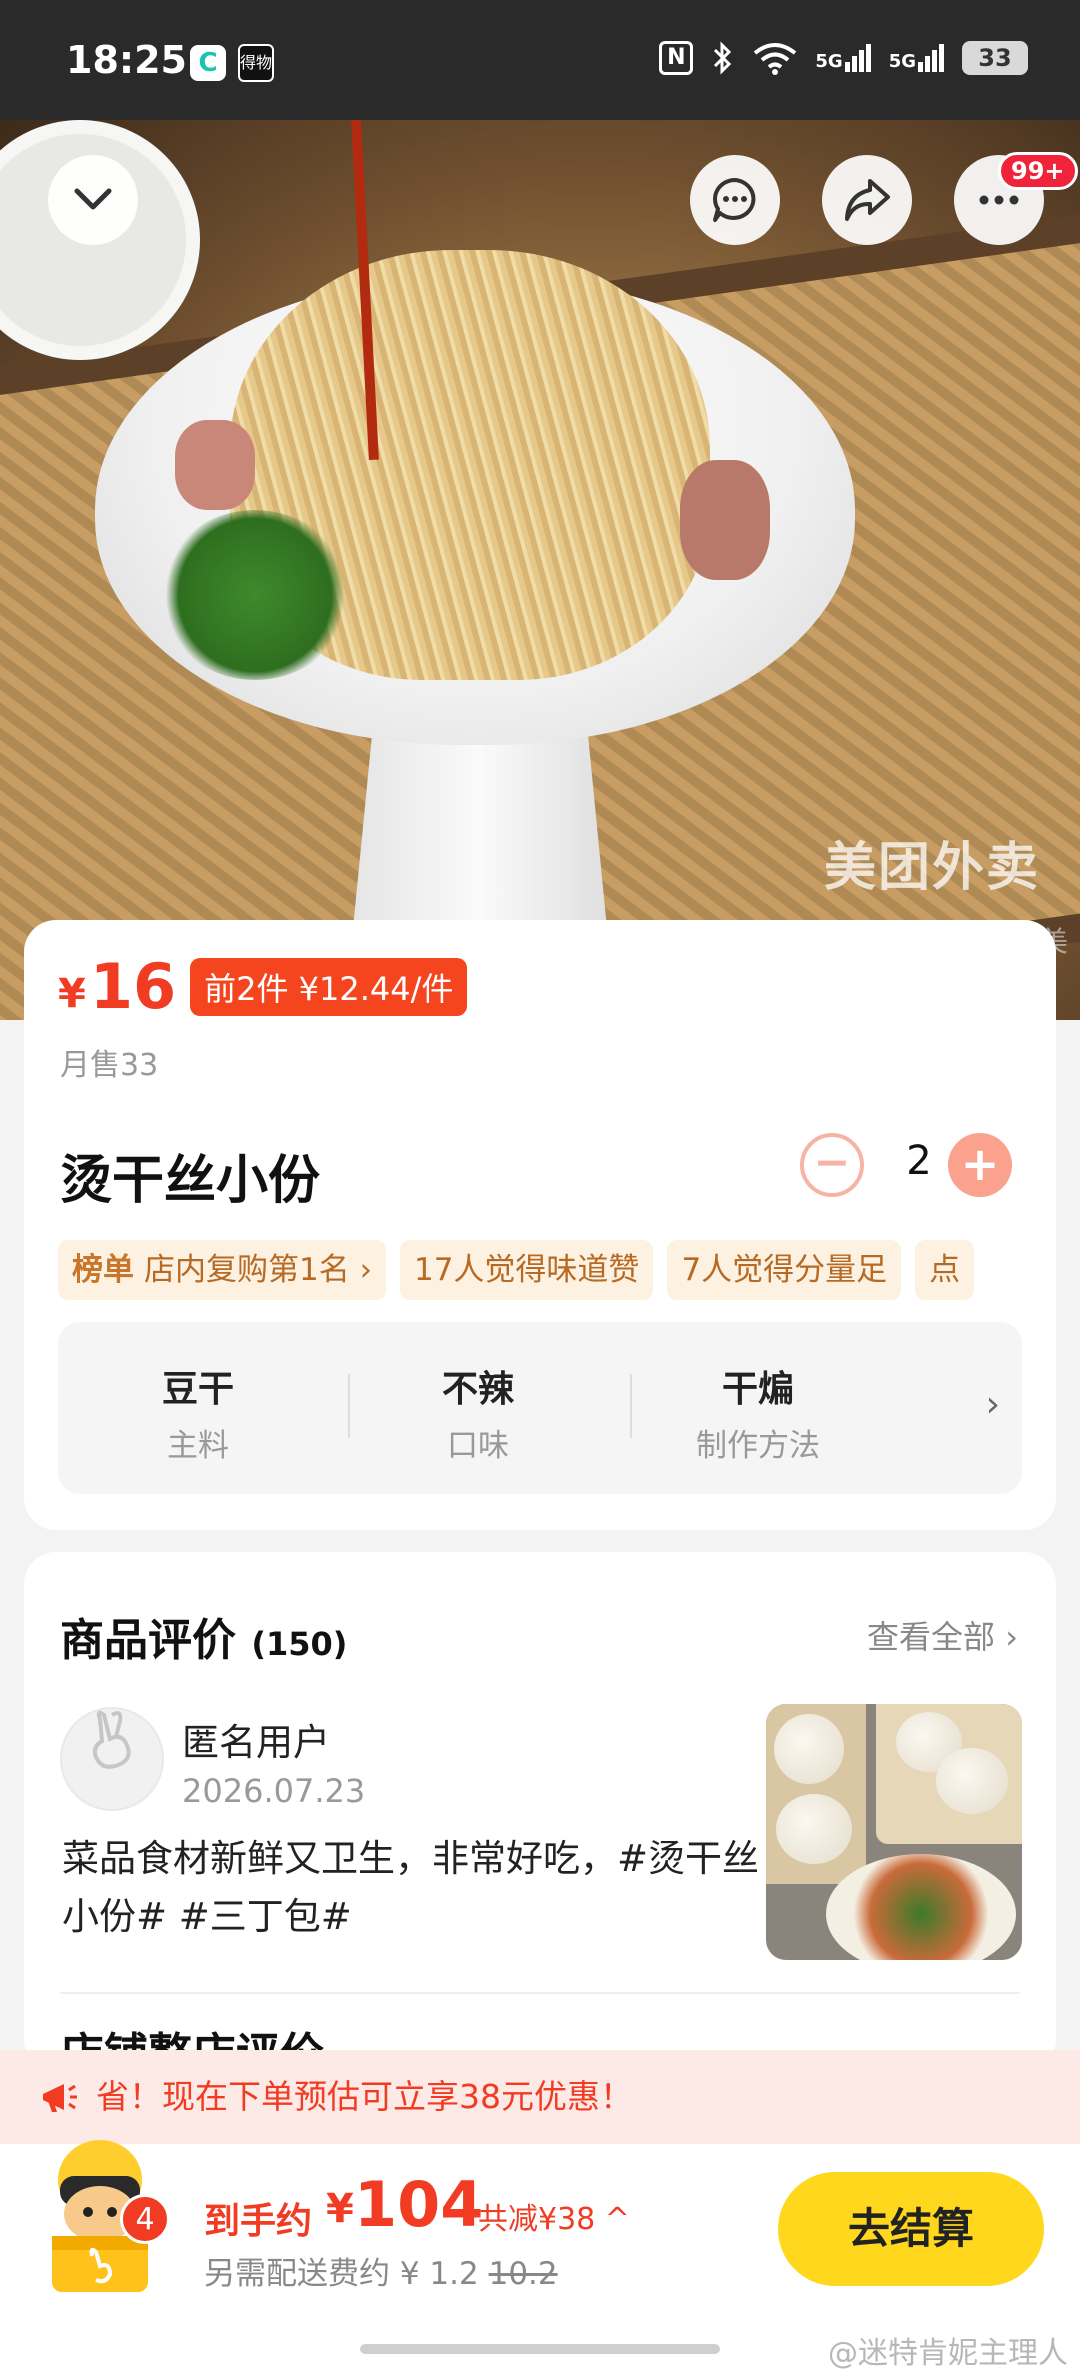 The width and height of the screenshot is (1080, 2376). What do you see at coordinates (256, 63) in the screenshot?
I see `dewu-notification-icon: 得物` at bounding box center [256, 63].